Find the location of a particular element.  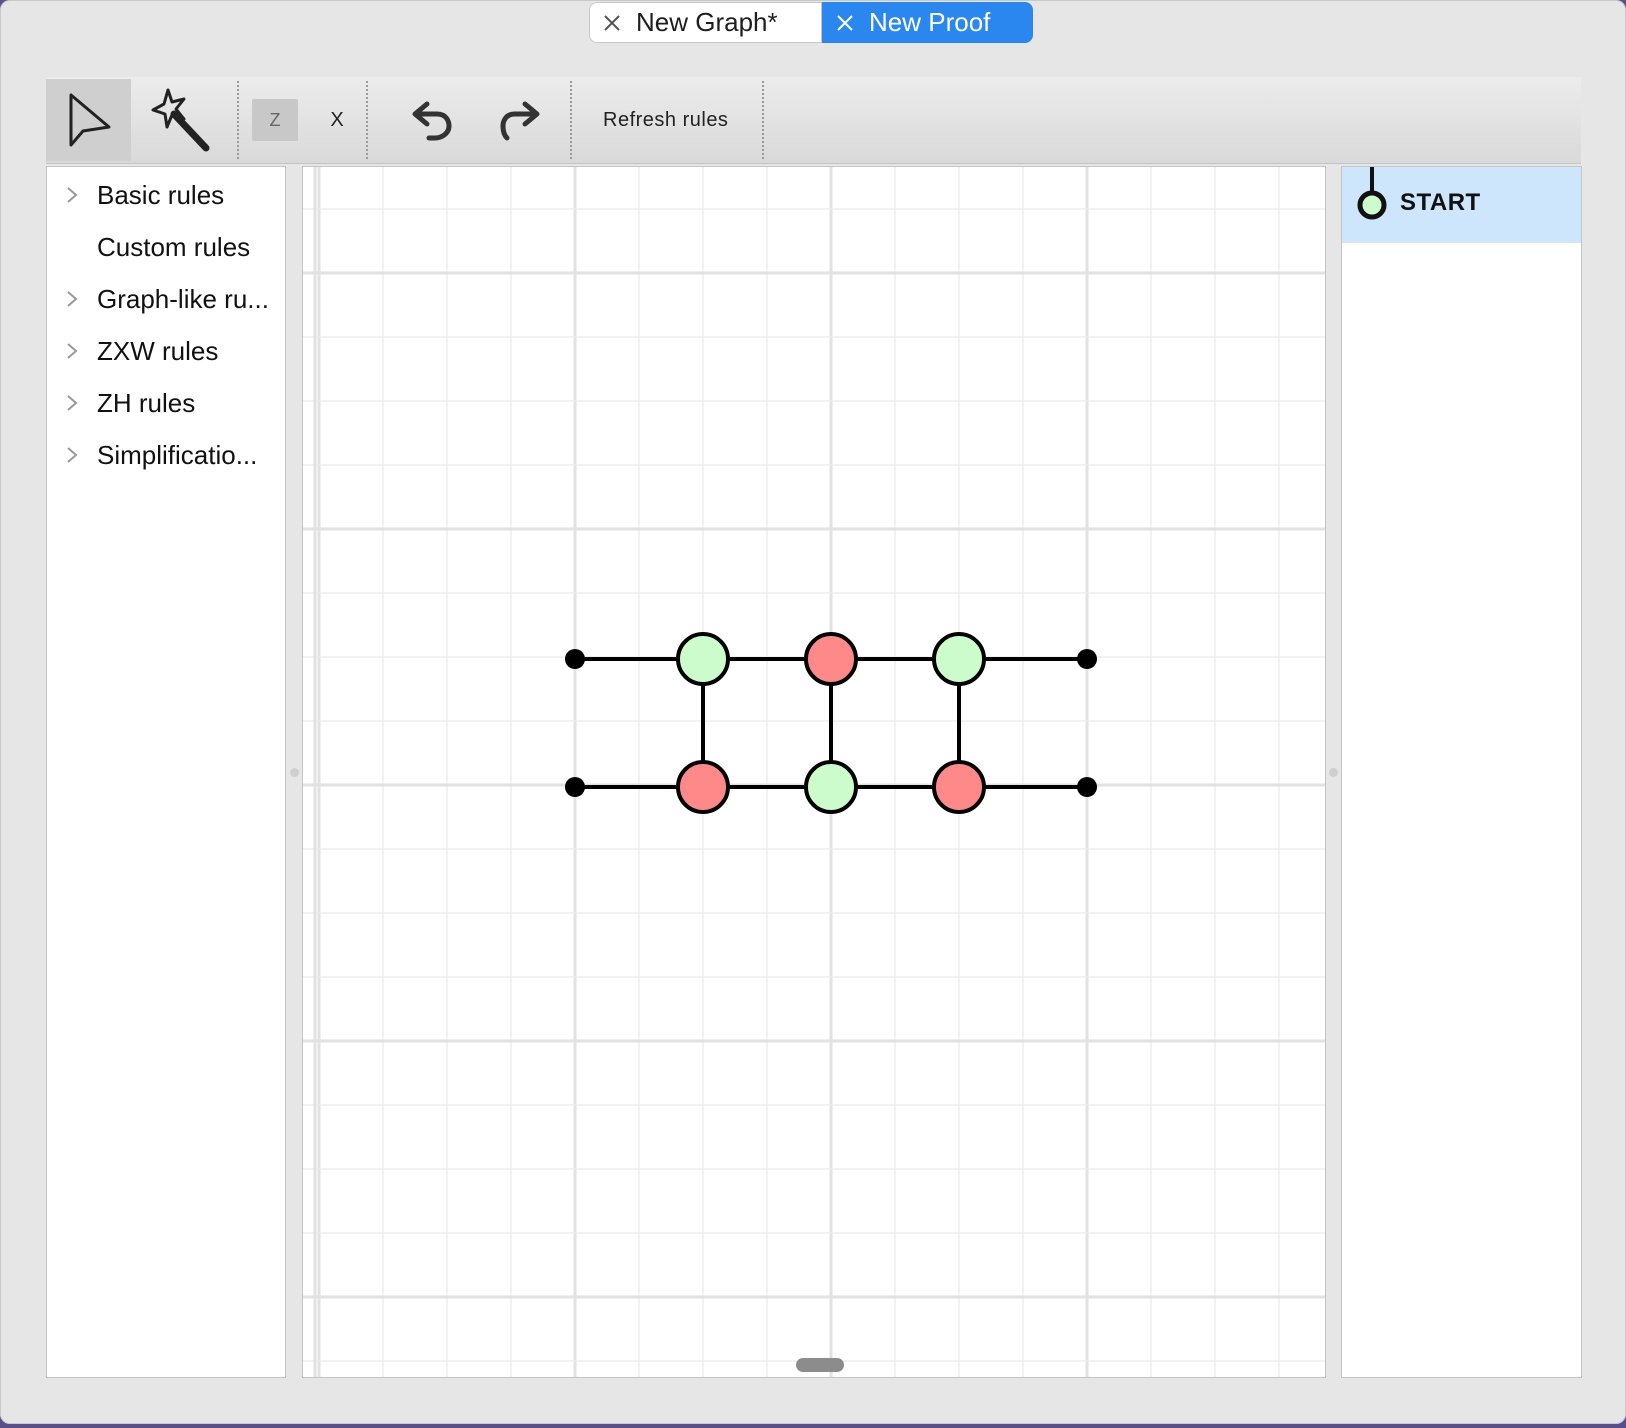

z-spider-button: Z is located at coordinates (275, 120).